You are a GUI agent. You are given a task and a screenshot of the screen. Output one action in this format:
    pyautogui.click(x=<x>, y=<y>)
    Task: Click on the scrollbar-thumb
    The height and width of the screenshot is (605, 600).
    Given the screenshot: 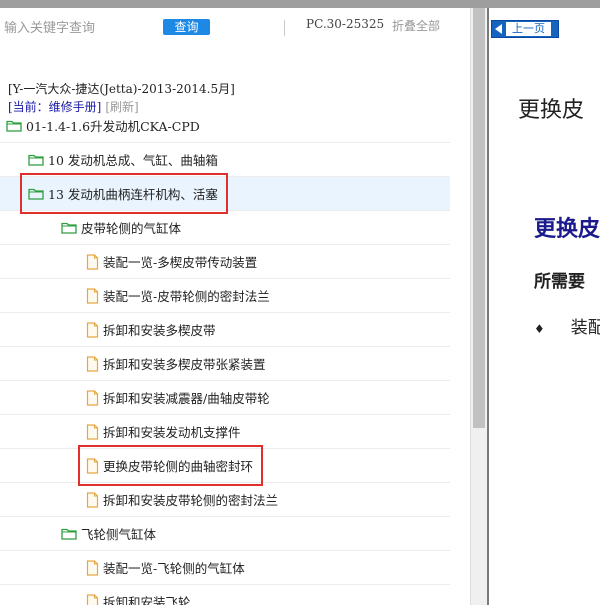 What is the action you would take?
    pyautogui.click(x=479, y=218)
    